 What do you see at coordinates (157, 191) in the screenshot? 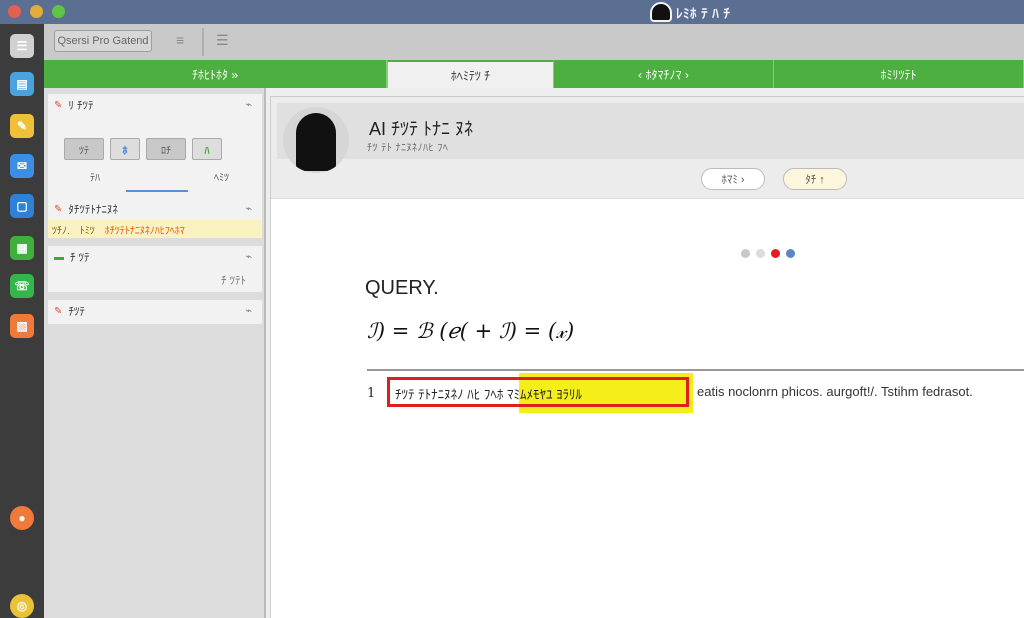
I see `active-underline` at bounding box center [157, 191].